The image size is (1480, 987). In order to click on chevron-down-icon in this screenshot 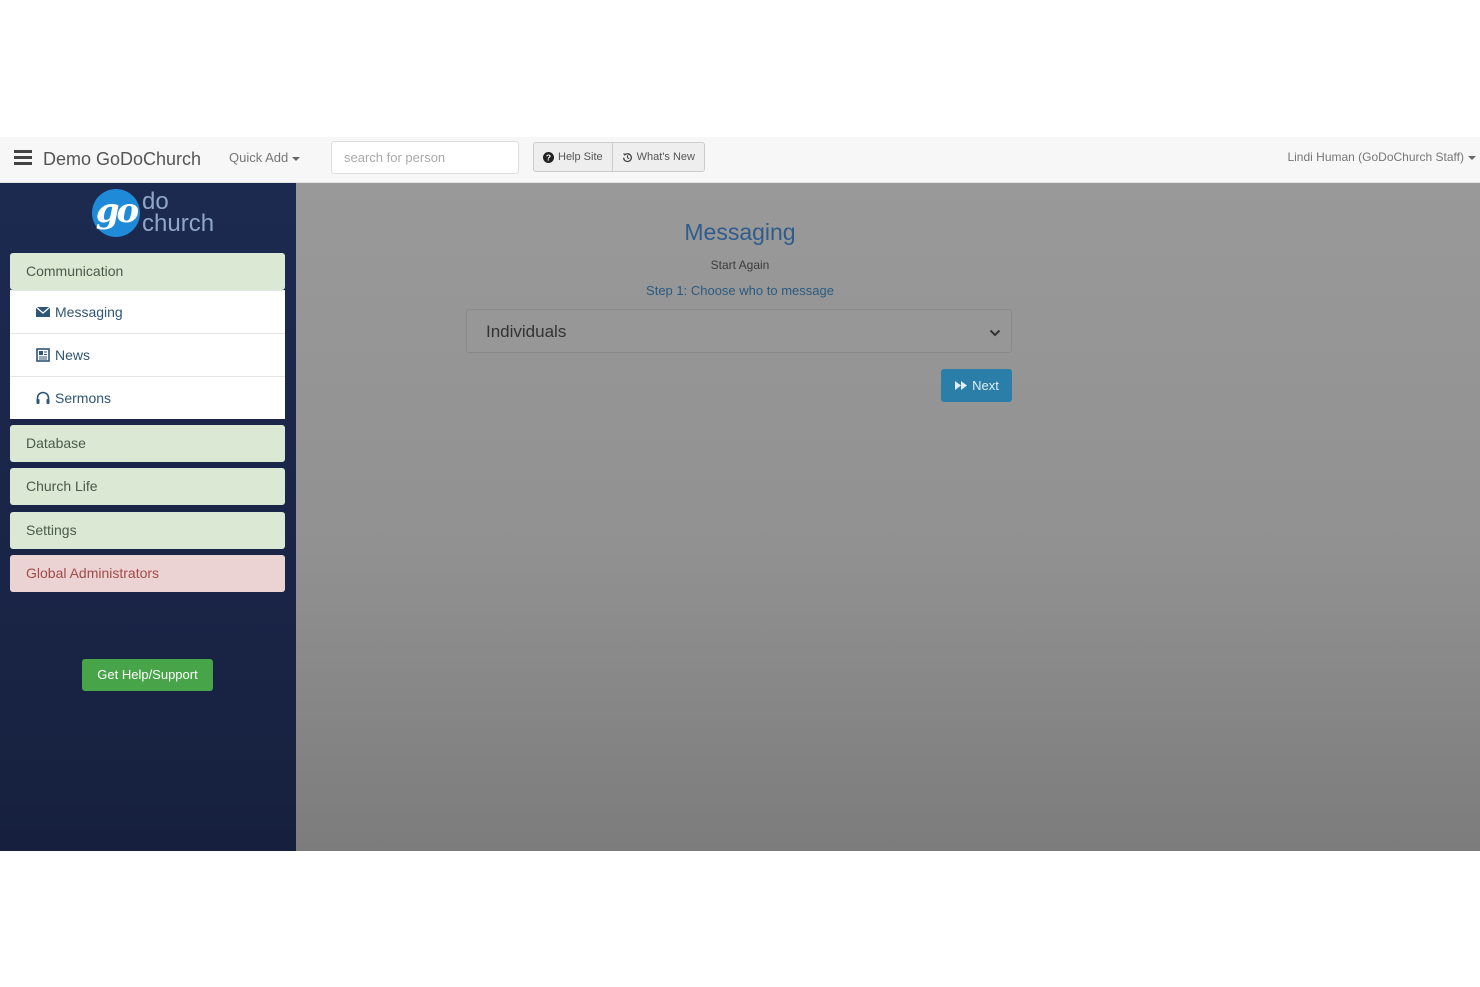, I will do `click(995, 334)`.